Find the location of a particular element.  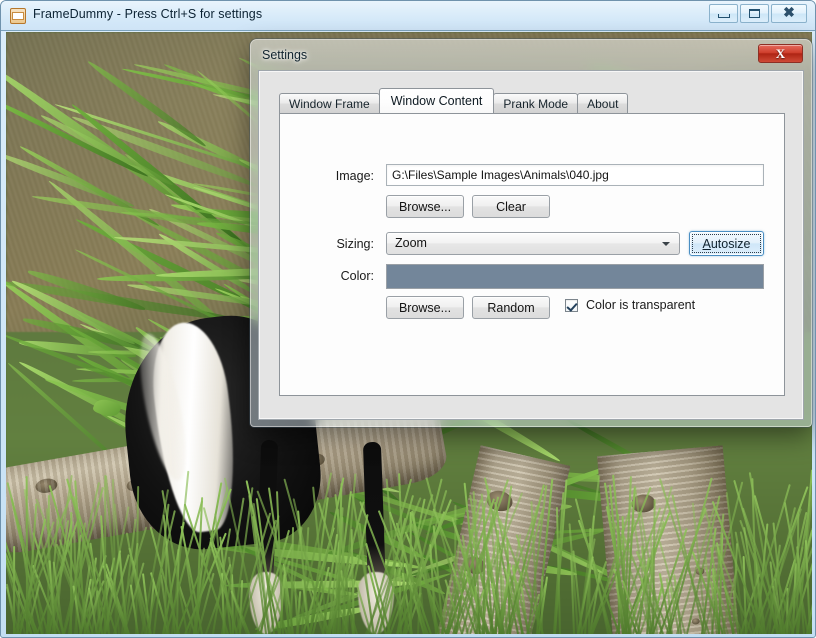

sizing-select: Zoom is located at coordinates (533, 243).